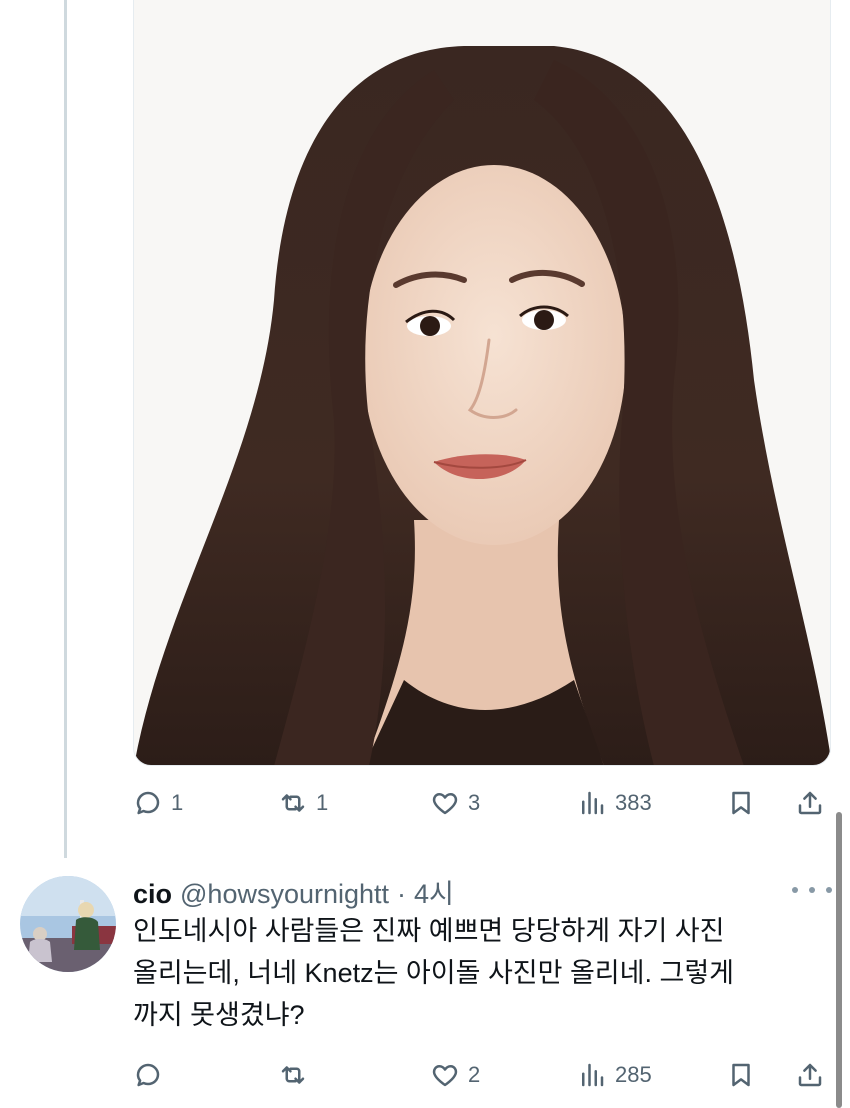  Describe the element at coordinates (429, 931) in the screenshot. I see `reply-text-line: 인도네시아 사람들은 진짜 예쁘면 당당하게 자기 사진` at that location.